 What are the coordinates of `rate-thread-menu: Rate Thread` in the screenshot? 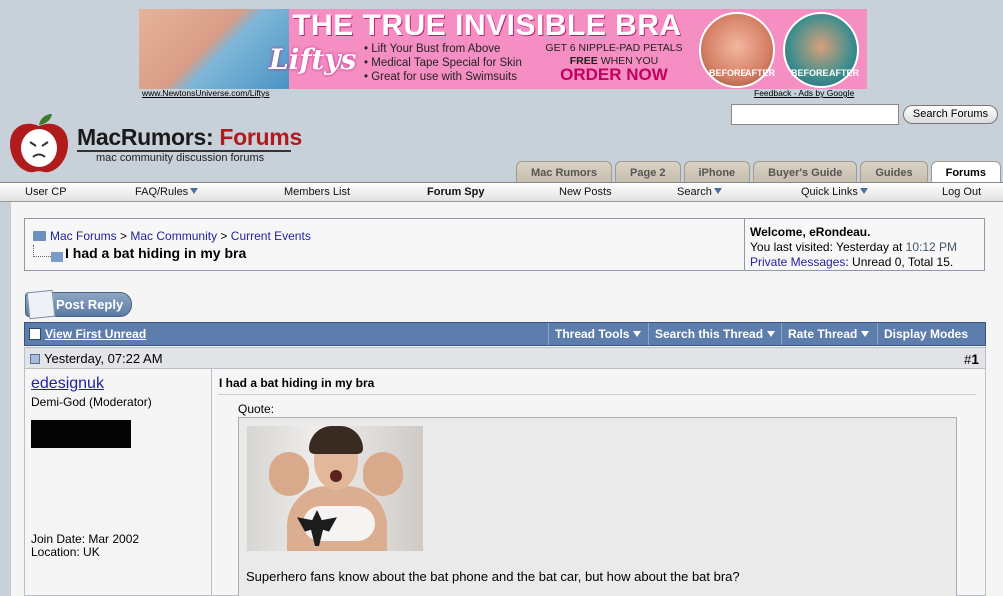 It's located at (828, 334).